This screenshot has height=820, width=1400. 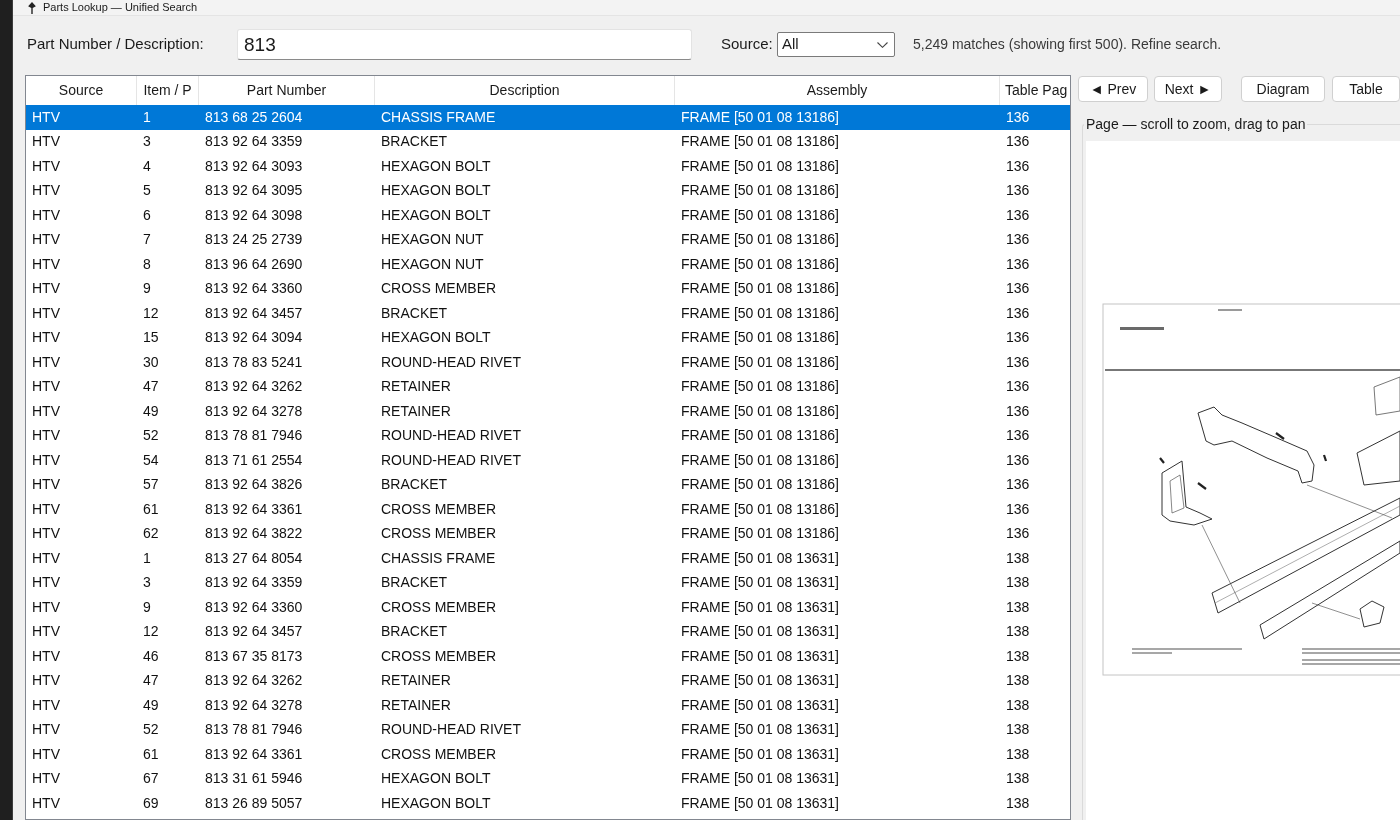 What do you see at coordinates (464, 44) in the screenshot?
I see `search-field: 813` at bounding box center [464, 44].